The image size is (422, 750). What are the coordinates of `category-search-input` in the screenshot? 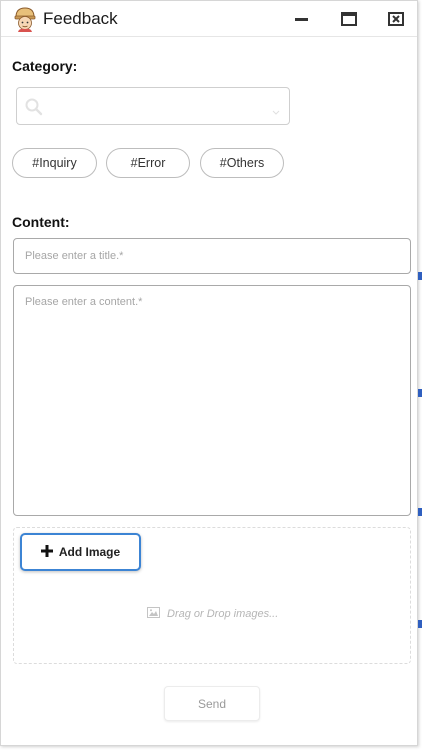 It's located at (161, 107).